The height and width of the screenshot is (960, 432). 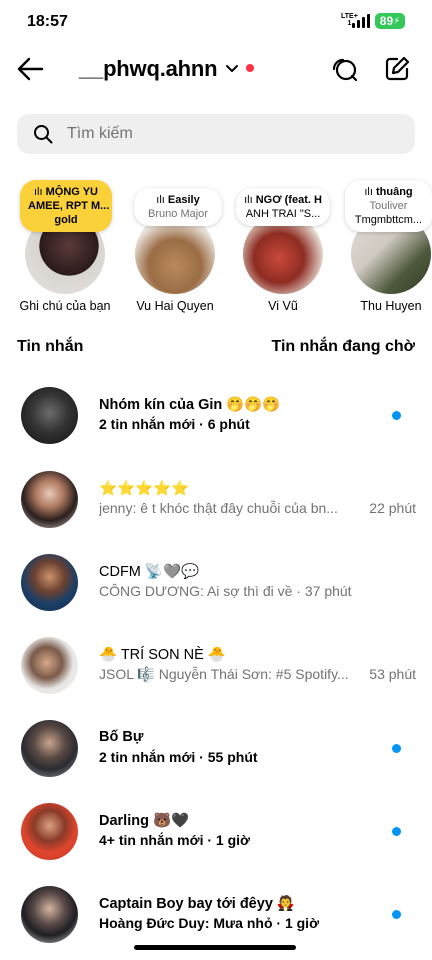 What do you see at coordinates (43, 134) in the screenshot?
I see `search-icon` at bounding box center [43, 134].